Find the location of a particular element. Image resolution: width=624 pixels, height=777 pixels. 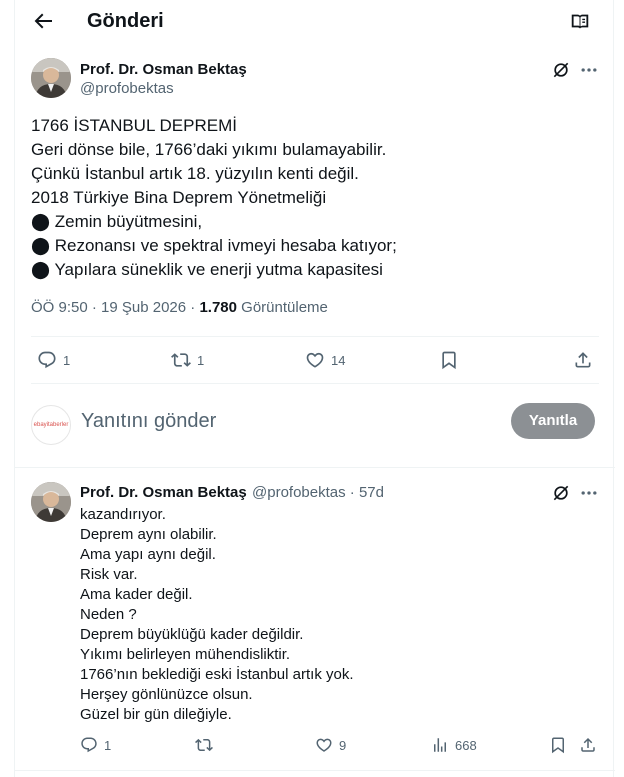

like-button: 14 is located at coordinates (325, 360).